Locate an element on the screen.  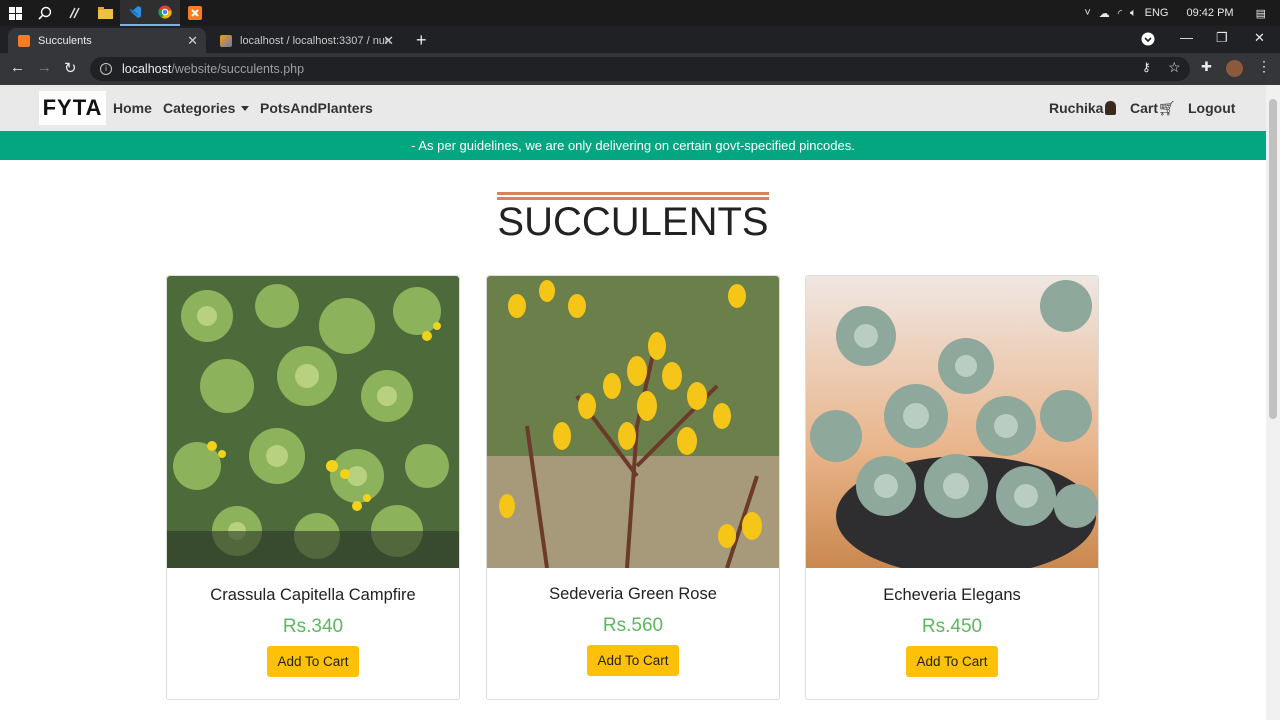
xampp-icon is located at coordinates (195, 13).